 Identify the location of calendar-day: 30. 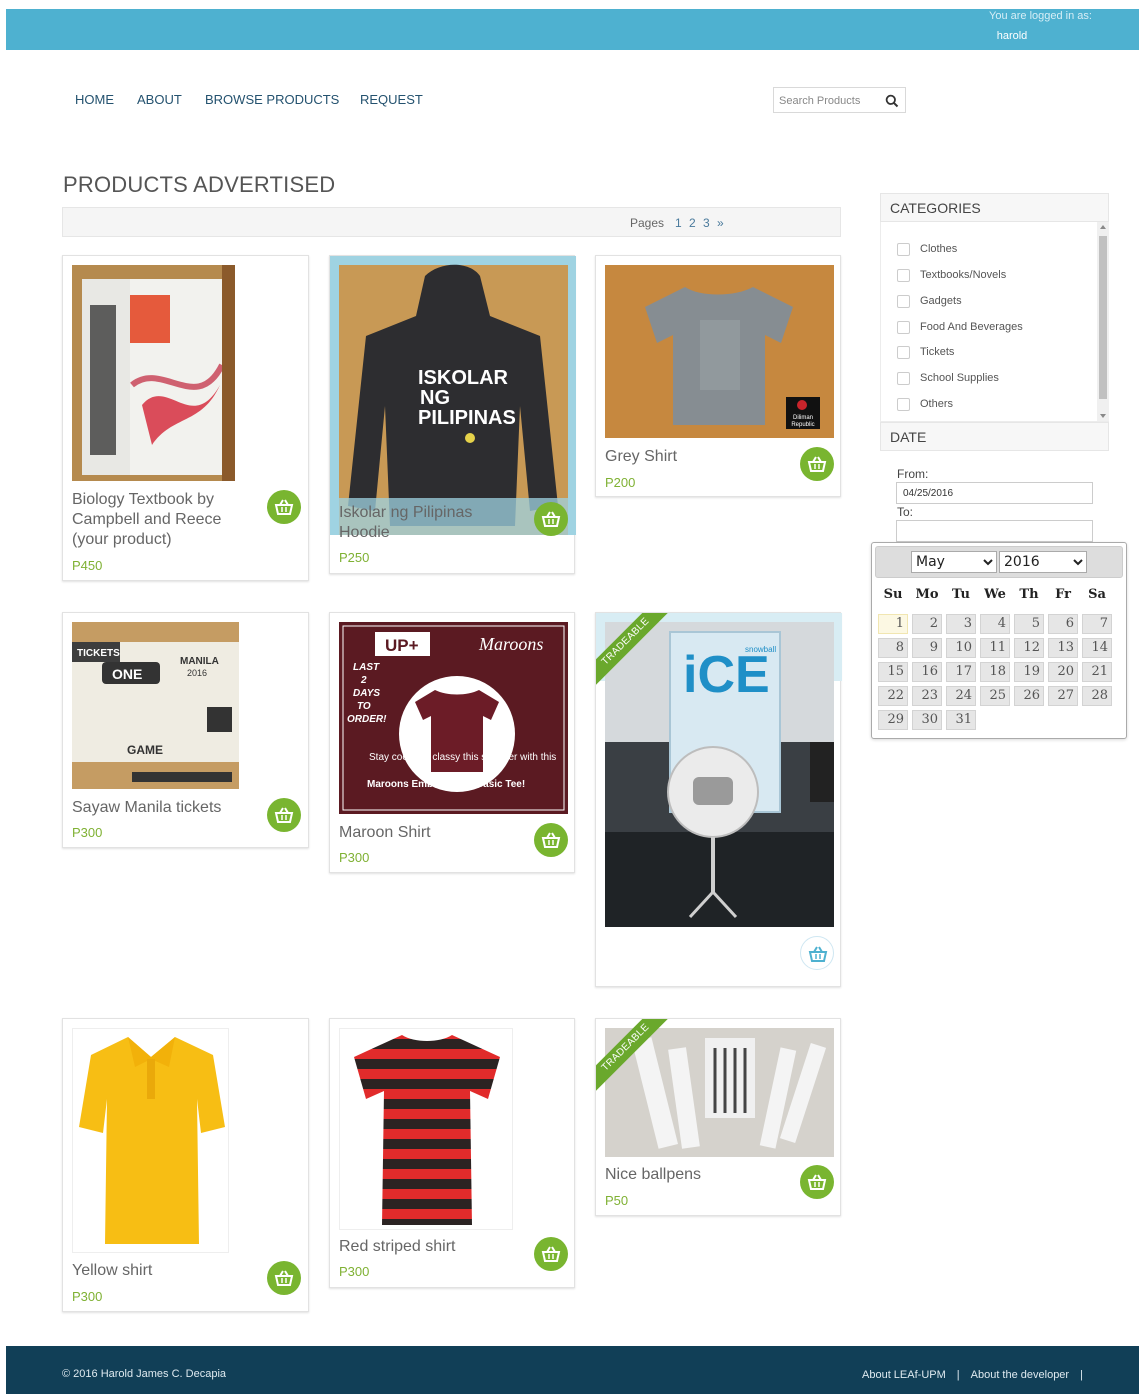
(927, 720).